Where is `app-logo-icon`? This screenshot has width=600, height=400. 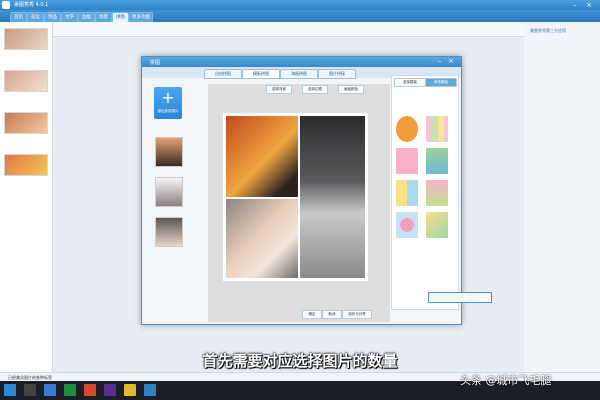 app-logo-icon is located at coordinates (6, 5).